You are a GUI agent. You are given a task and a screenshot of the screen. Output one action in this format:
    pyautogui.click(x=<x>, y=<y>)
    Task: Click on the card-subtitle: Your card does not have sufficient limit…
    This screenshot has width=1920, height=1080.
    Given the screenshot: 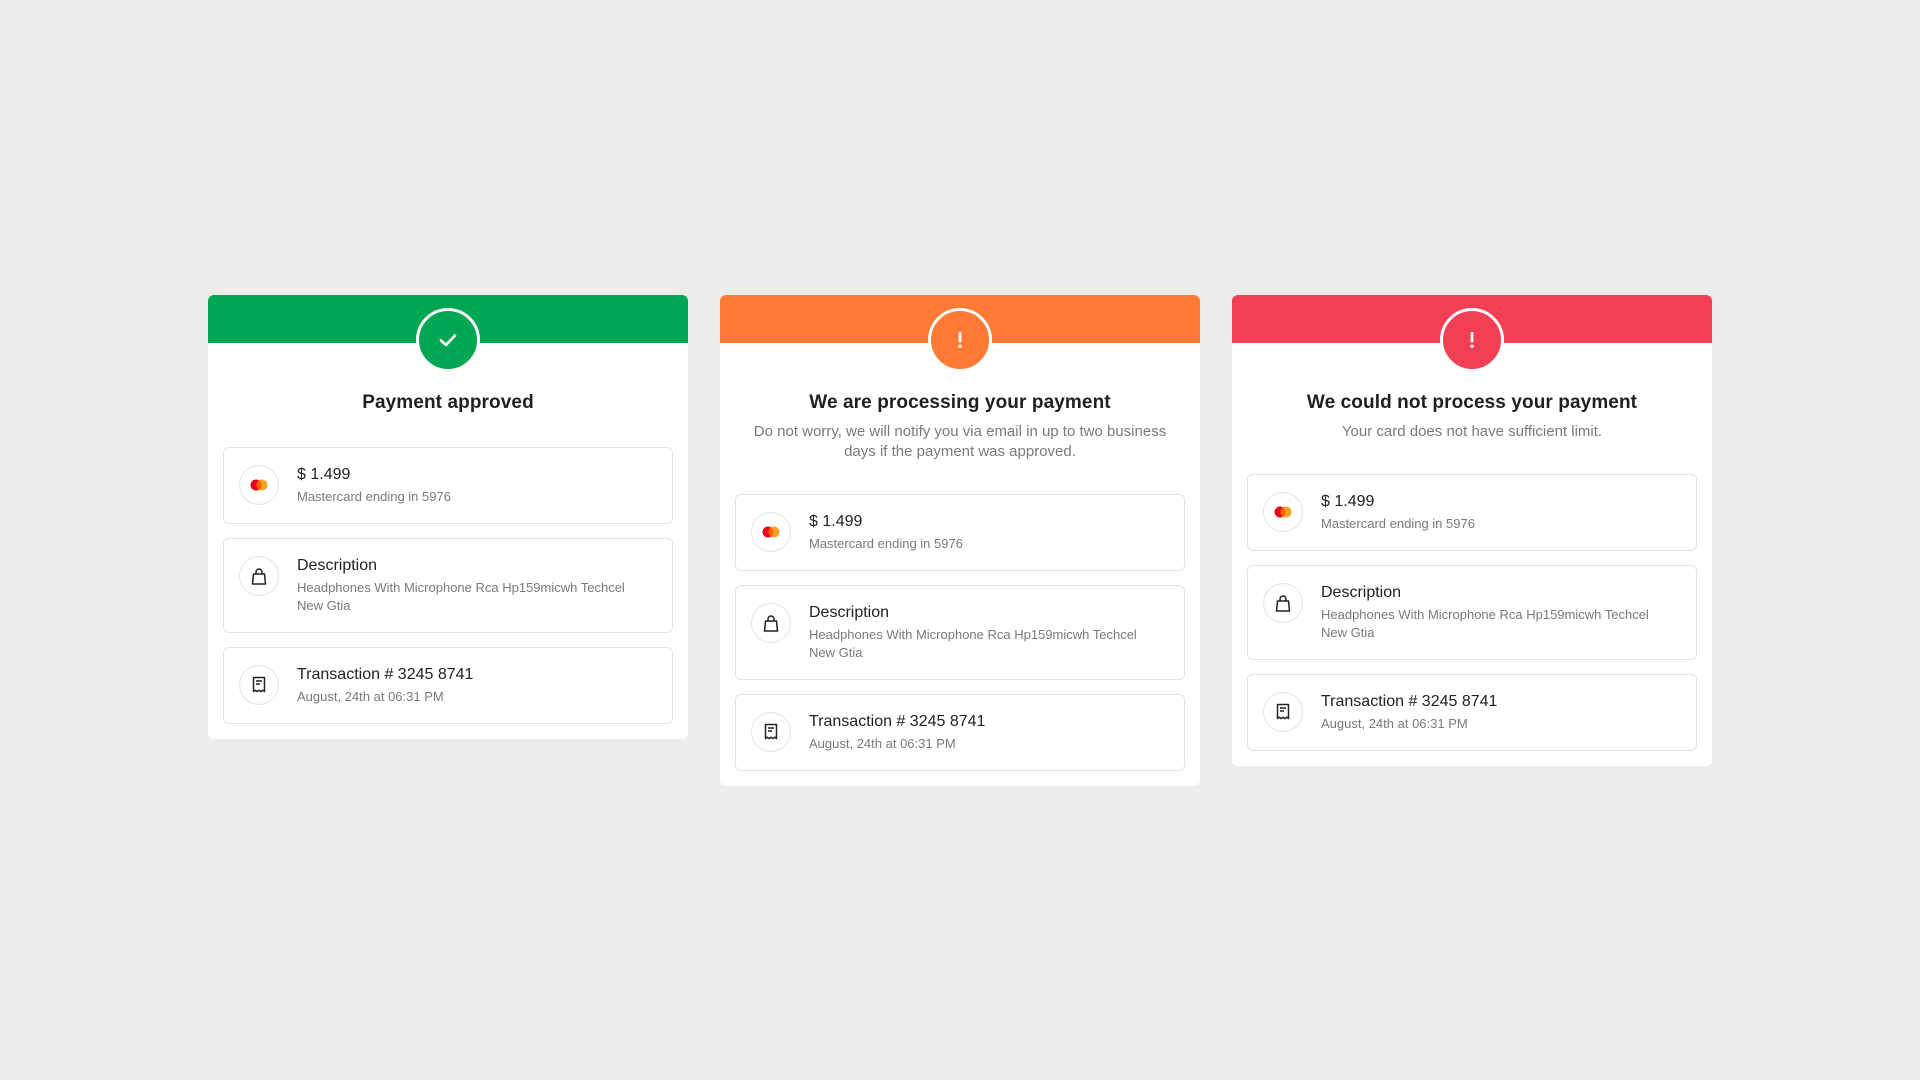 What is the action you would take?
    pyautogui.click(x=1472, y=431)
    